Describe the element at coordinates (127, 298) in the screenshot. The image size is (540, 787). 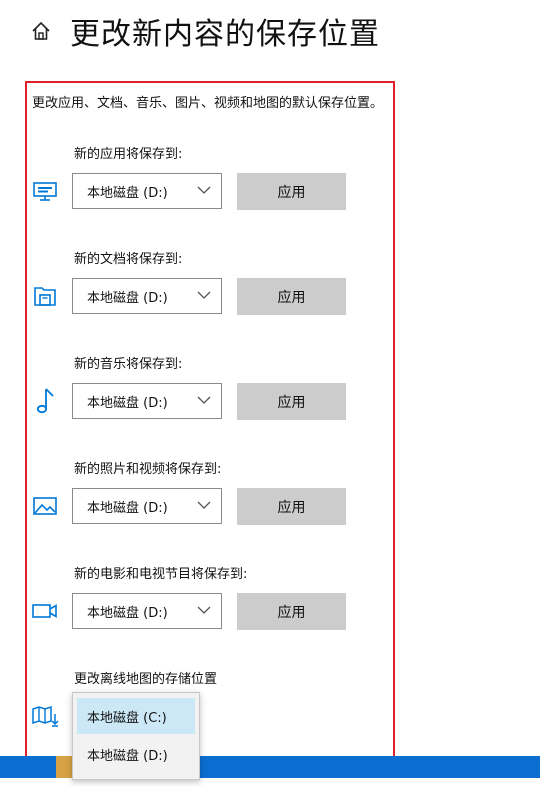
I see `documents-dropdown-value: 本地磁盘 (D:)` at that location.